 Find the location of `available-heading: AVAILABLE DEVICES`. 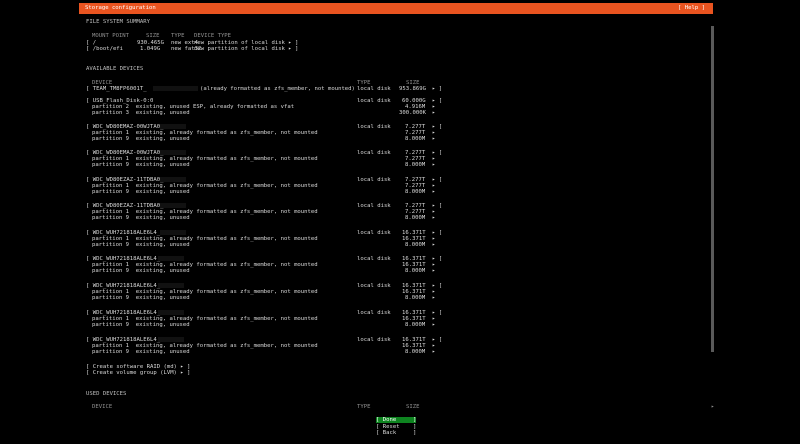

available-heading: AVAILABLE DEVICES is located at coordinates (115, 69).